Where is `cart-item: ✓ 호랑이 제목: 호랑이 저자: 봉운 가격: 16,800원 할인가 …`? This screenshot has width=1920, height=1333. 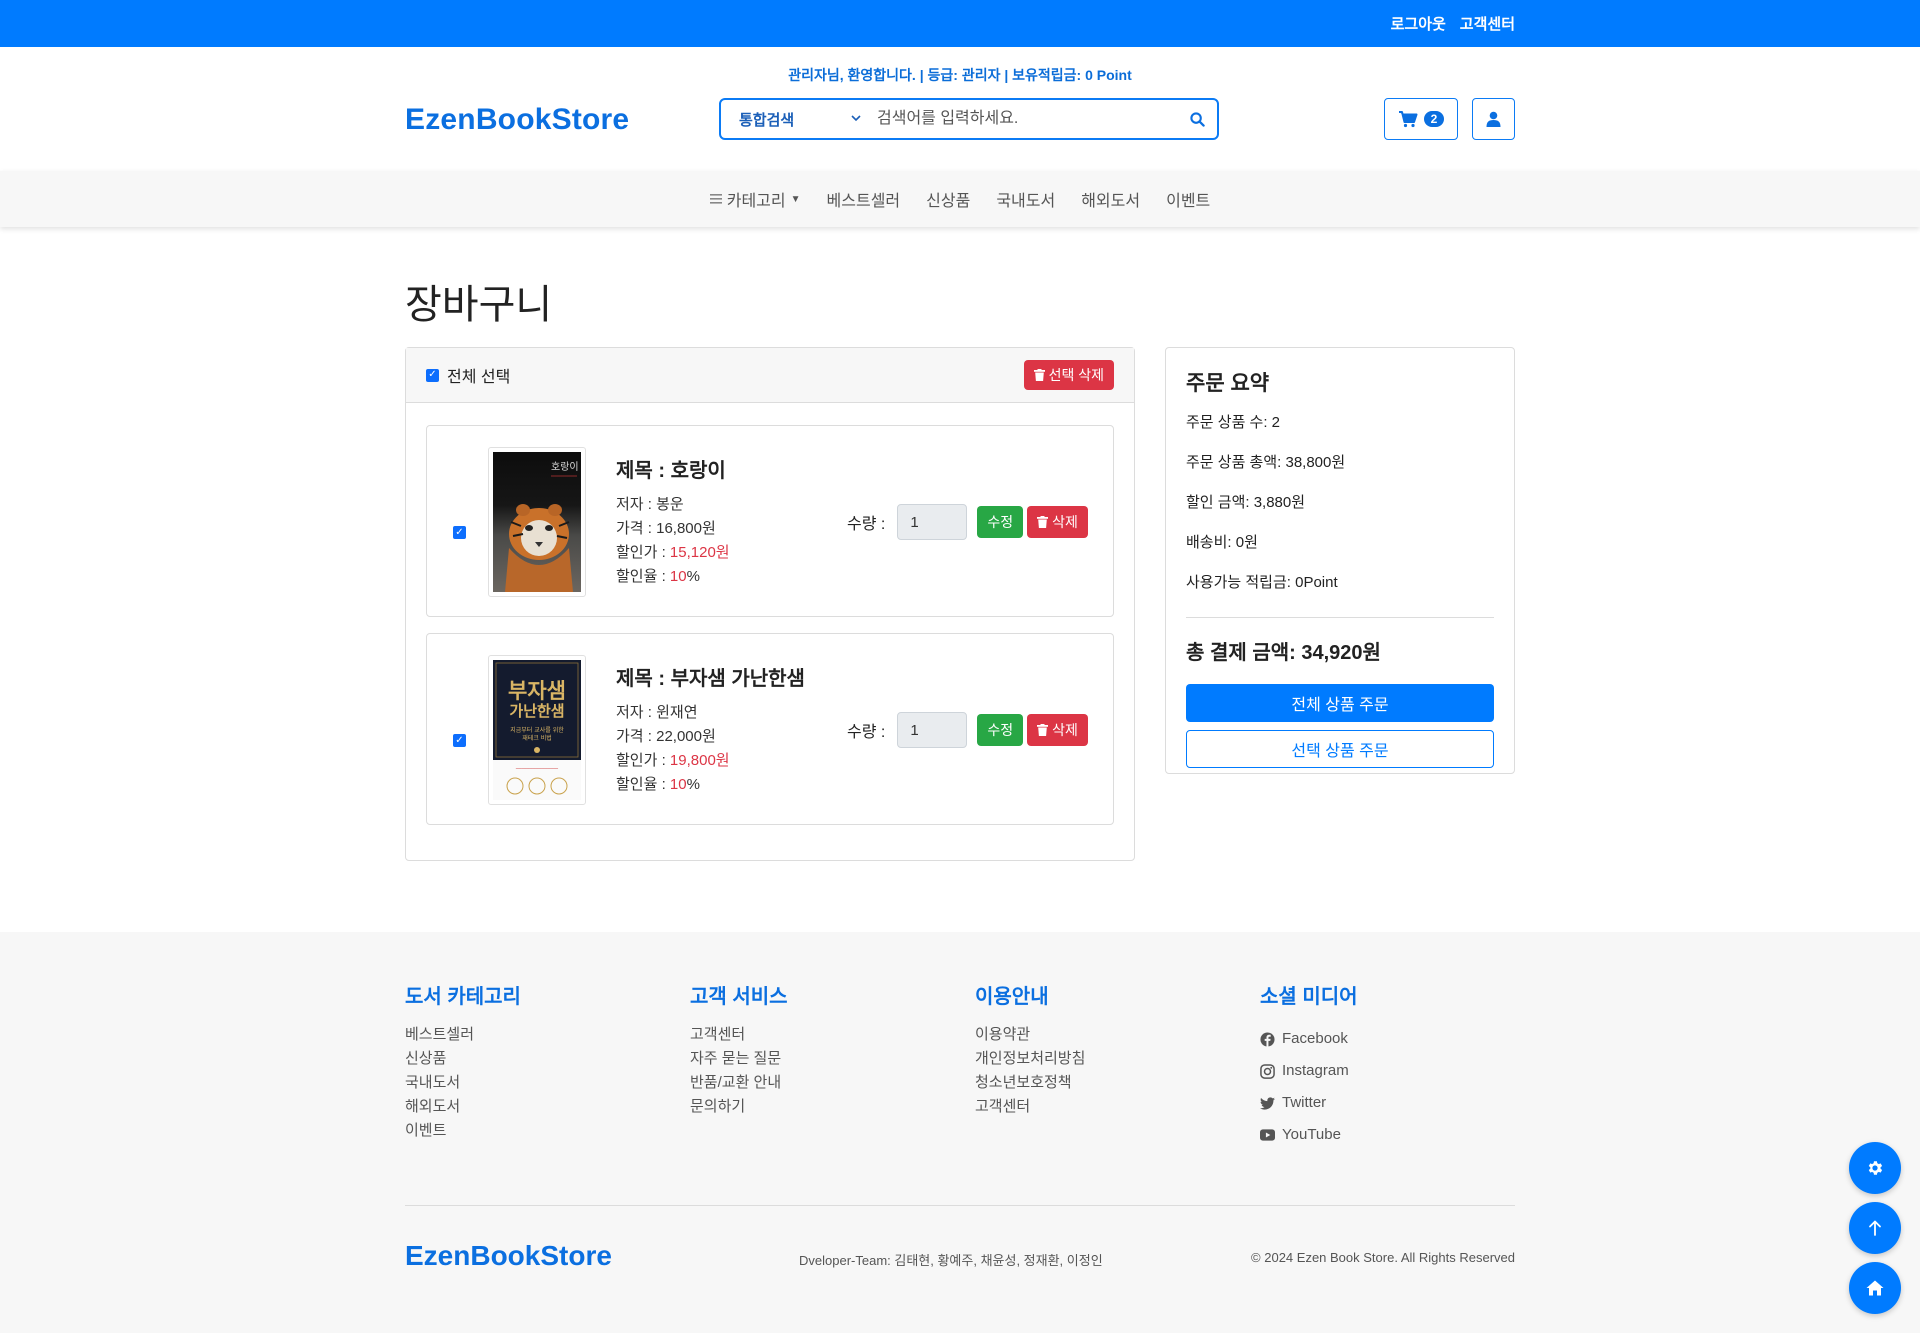
cart-item: ✓ 호랑이 제목: 호랑이 저자: 봉운 가격: 16,800원 할인가 … is located at coordinates (770, 521).